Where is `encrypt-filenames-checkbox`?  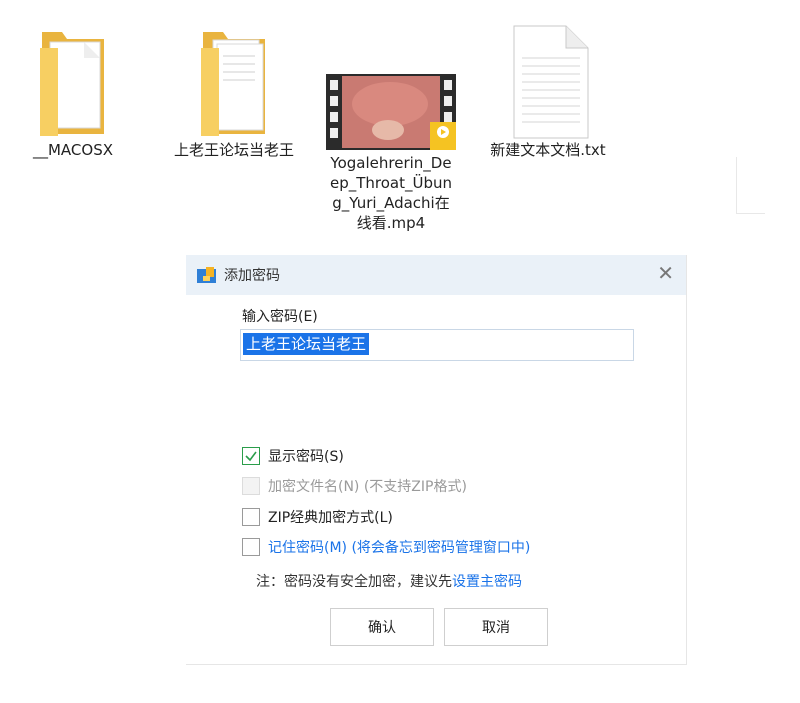 encrypt-filenames-checkbox is located at coordinates (251, 486).